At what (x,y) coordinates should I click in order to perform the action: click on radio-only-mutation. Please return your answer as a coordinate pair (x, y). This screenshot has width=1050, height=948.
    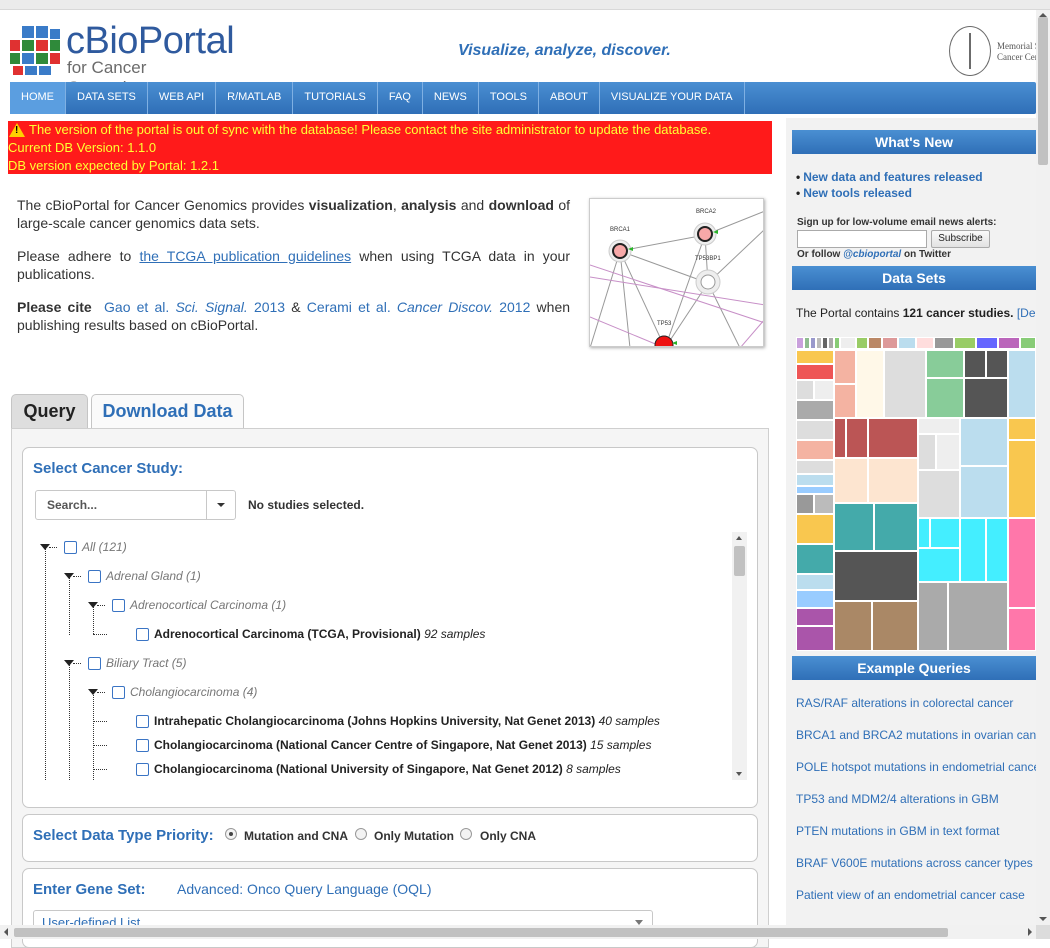
    Looking at the image, I should click on (361, 834).